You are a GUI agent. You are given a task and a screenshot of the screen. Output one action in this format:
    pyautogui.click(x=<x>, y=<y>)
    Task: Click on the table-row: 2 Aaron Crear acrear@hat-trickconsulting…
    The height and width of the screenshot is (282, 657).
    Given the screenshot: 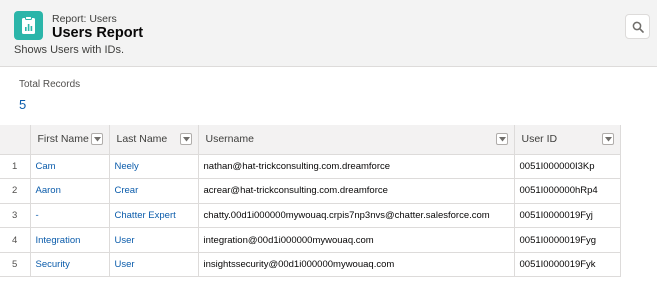 What is the action you would take?
    pyautogui.click(x=310, y=191)
    